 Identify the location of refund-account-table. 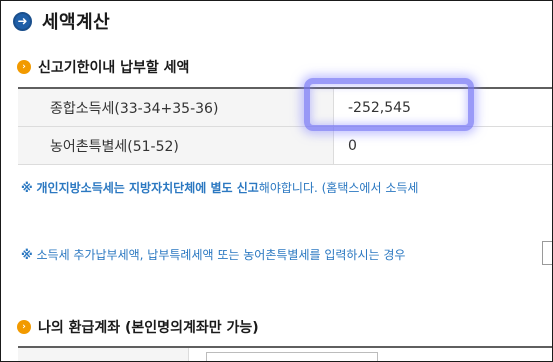
(285, 353).